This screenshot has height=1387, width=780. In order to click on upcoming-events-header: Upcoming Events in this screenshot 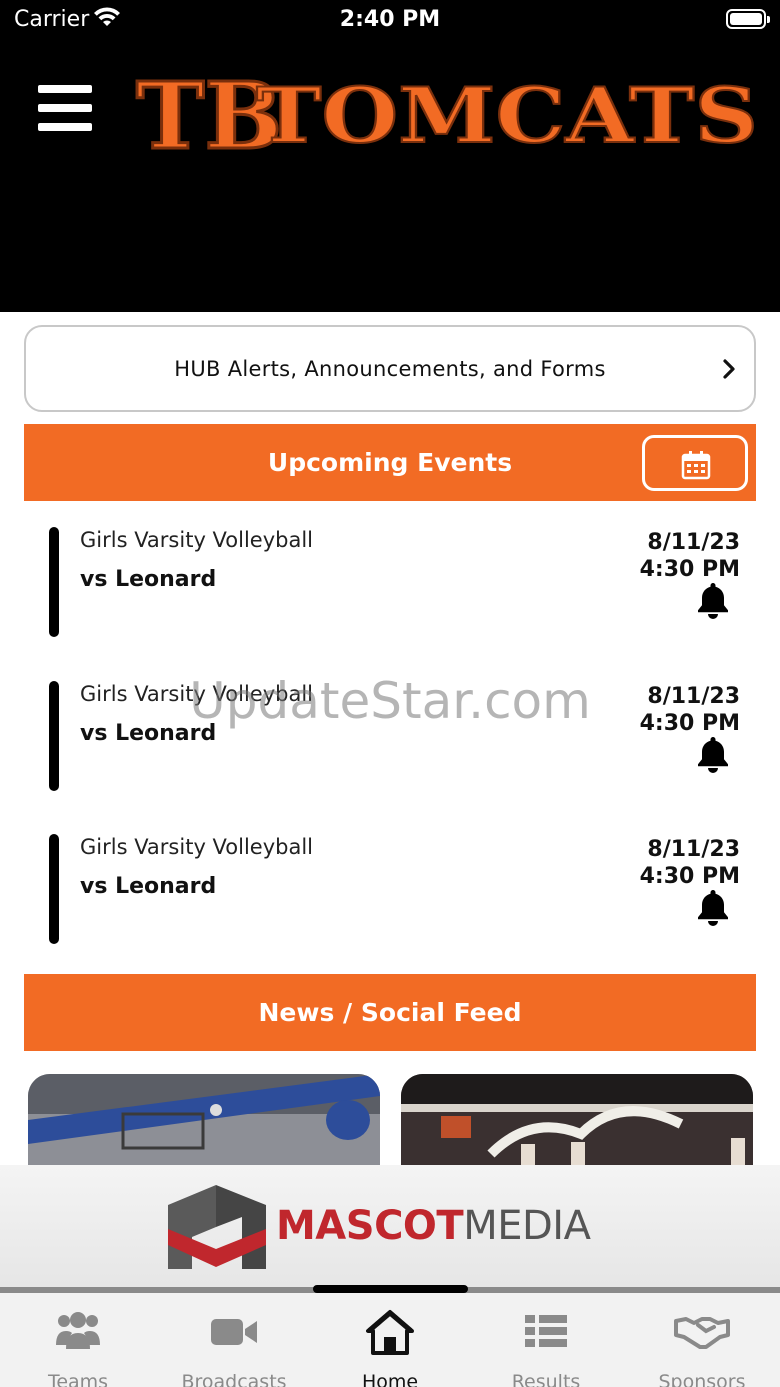, I will do `click(390, 462)`.